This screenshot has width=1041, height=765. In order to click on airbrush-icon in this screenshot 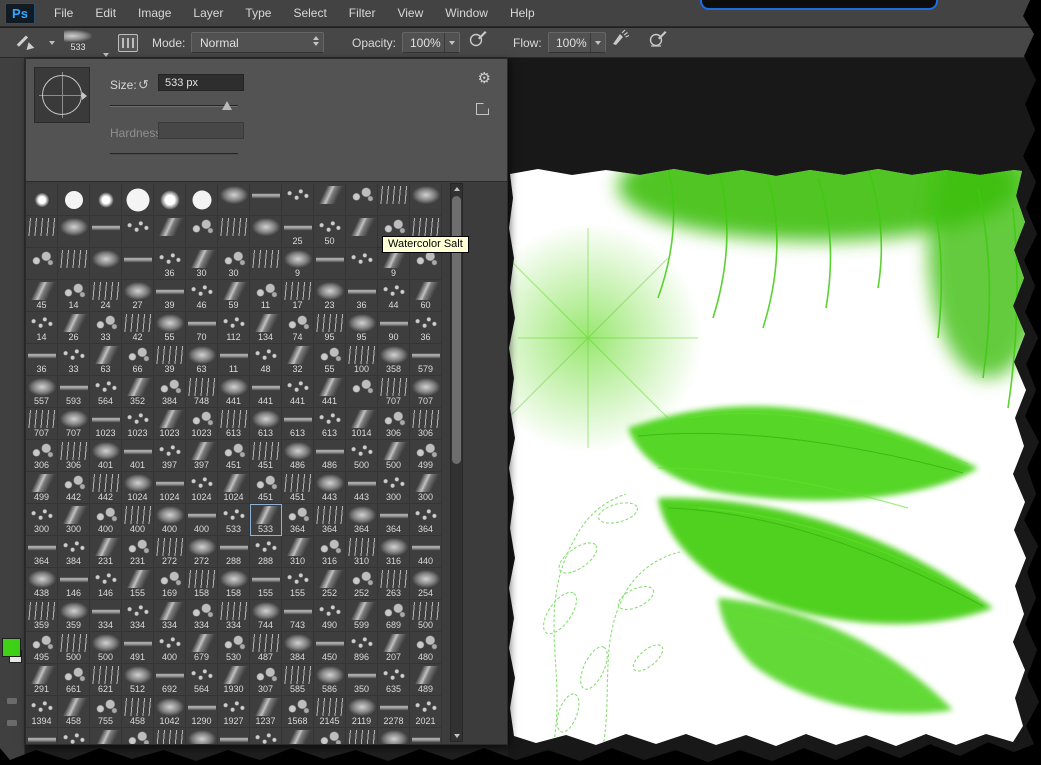, I will do `click(620, 38)`.